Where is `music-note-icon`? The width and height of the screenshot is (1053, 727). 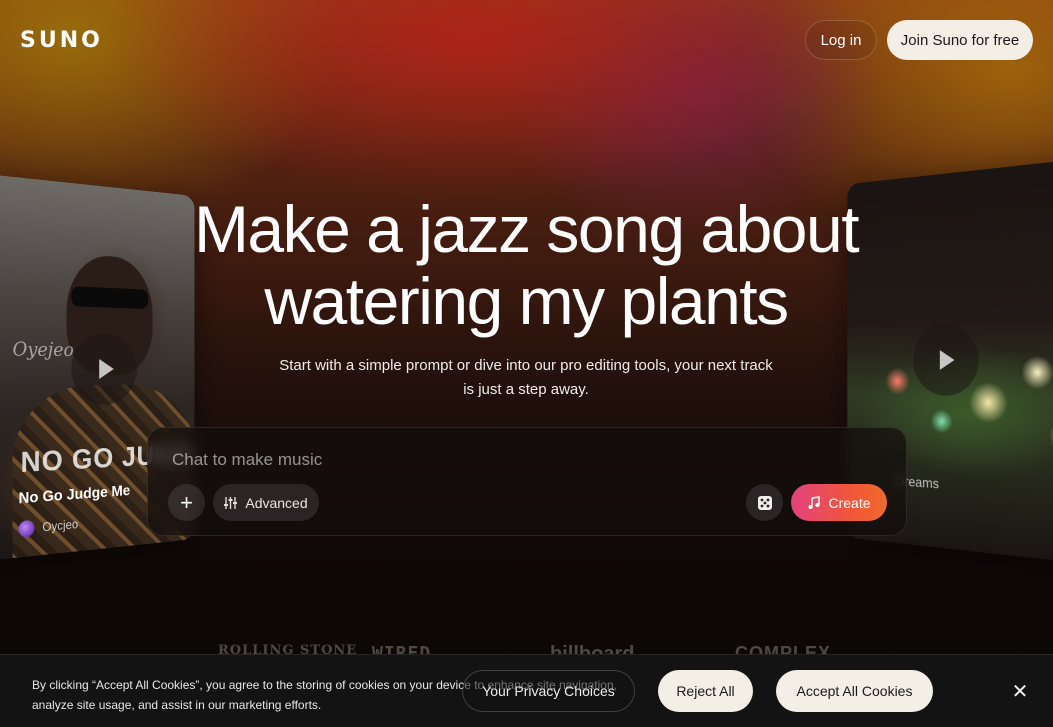
music-note-icon is located at coordinates (814, 502).